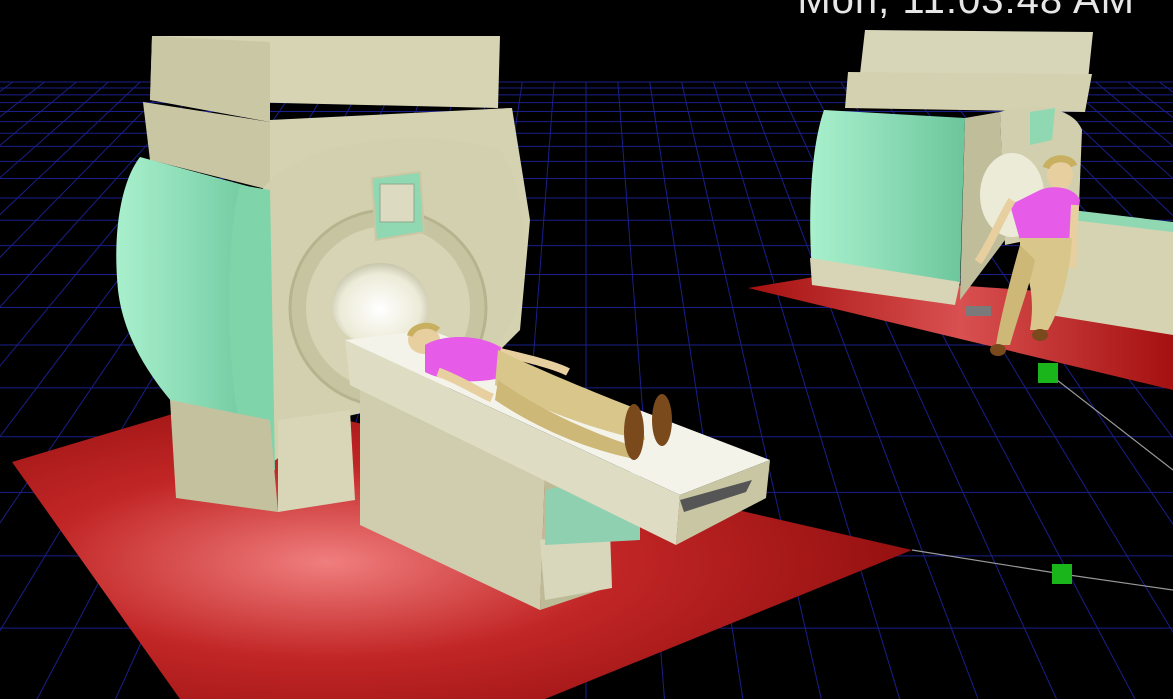 The height and width of the screenshot is (699, 1173). What do you see at coordinates (1042, 481) in the screenshot?
I see `navigation-path` at bounding box center [1042, 481].